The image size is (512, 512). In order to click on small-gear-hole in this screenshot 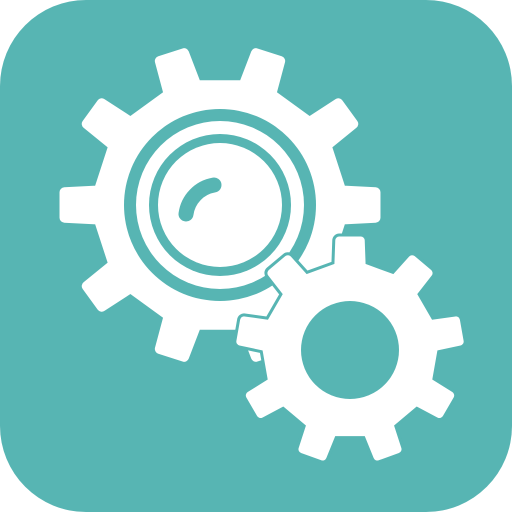, I will do `click(350, 350)`.